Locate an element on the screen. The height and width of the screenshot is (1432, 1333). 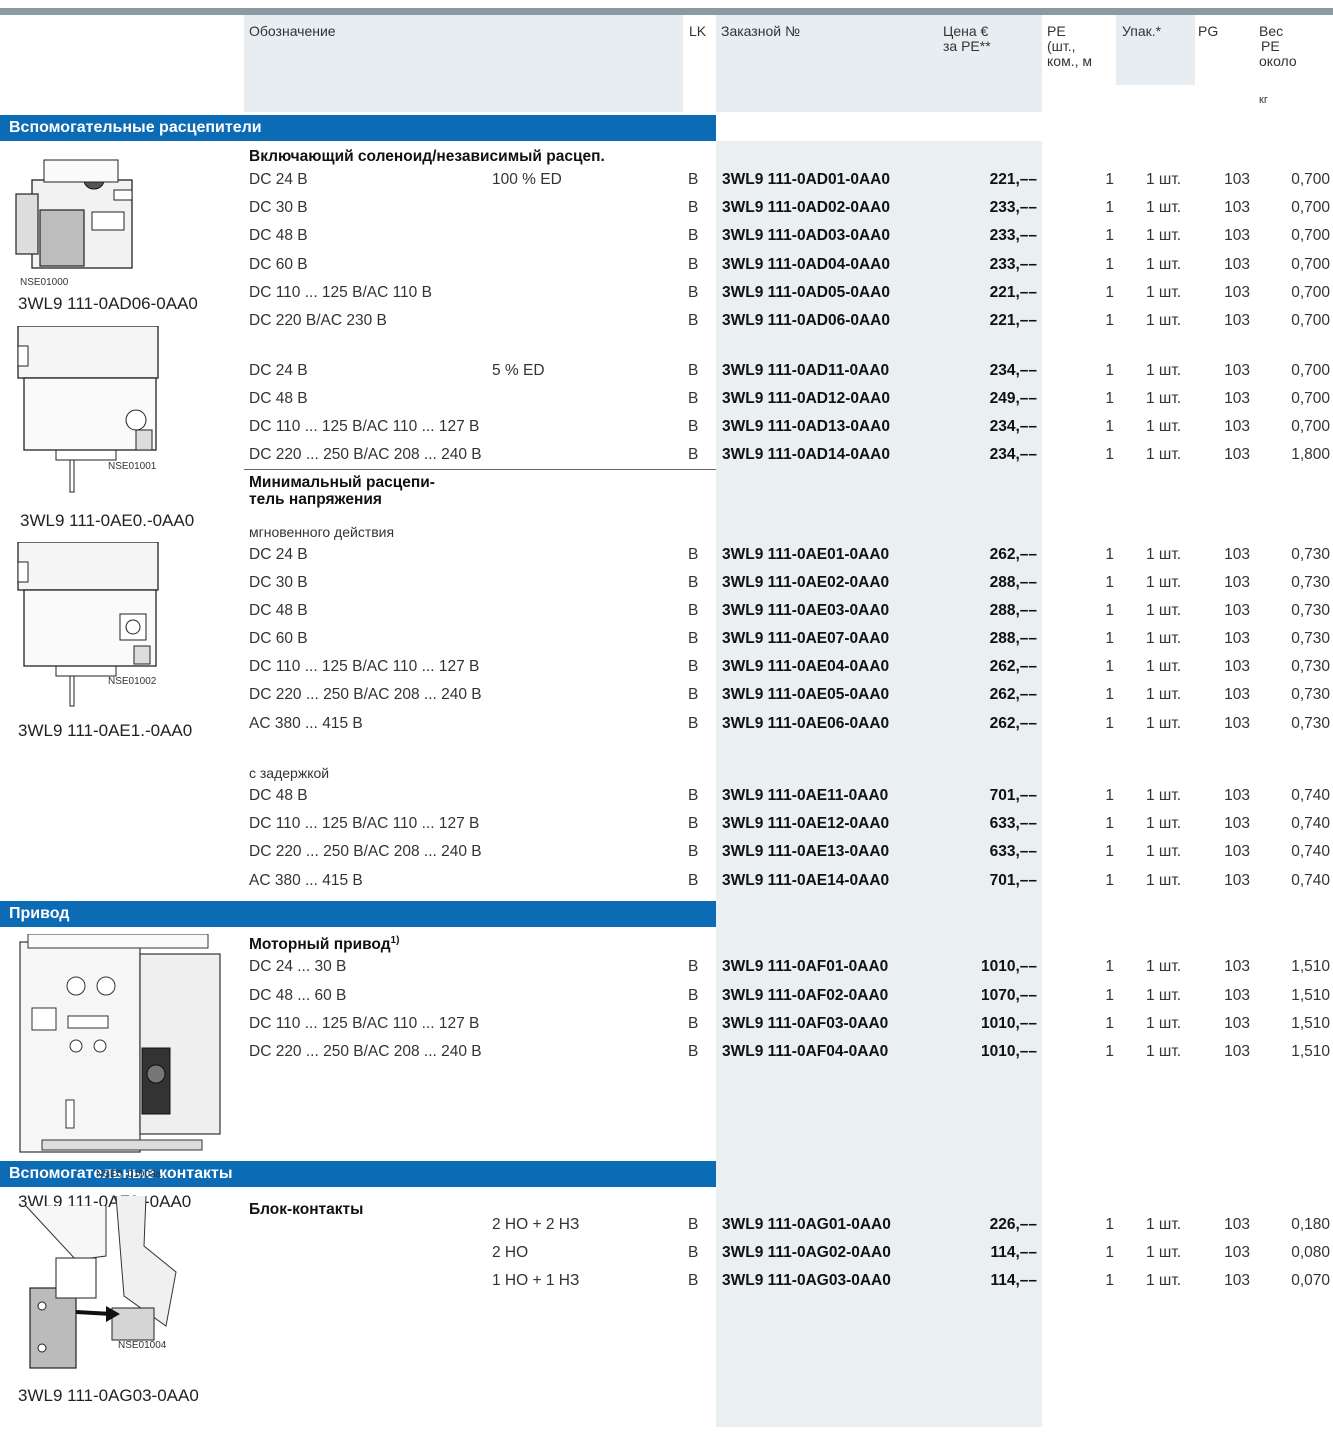
motor-drive-image is located at coordinates (120, 1043).